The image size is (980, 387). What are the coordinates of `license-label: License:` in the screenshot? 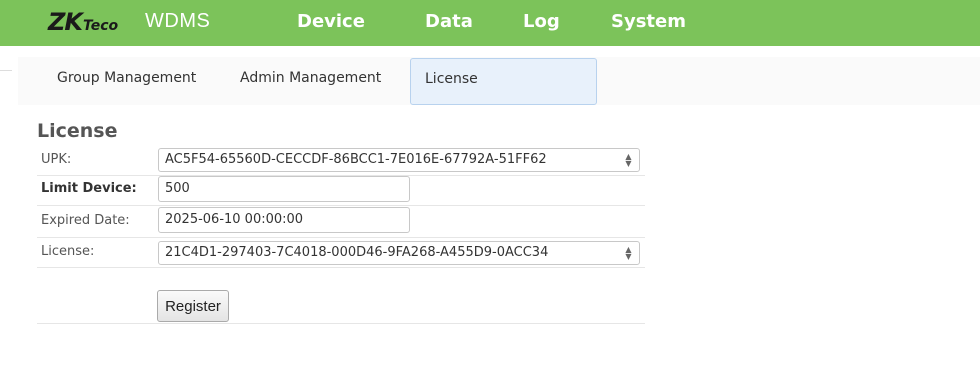 It's located at (68, 251).